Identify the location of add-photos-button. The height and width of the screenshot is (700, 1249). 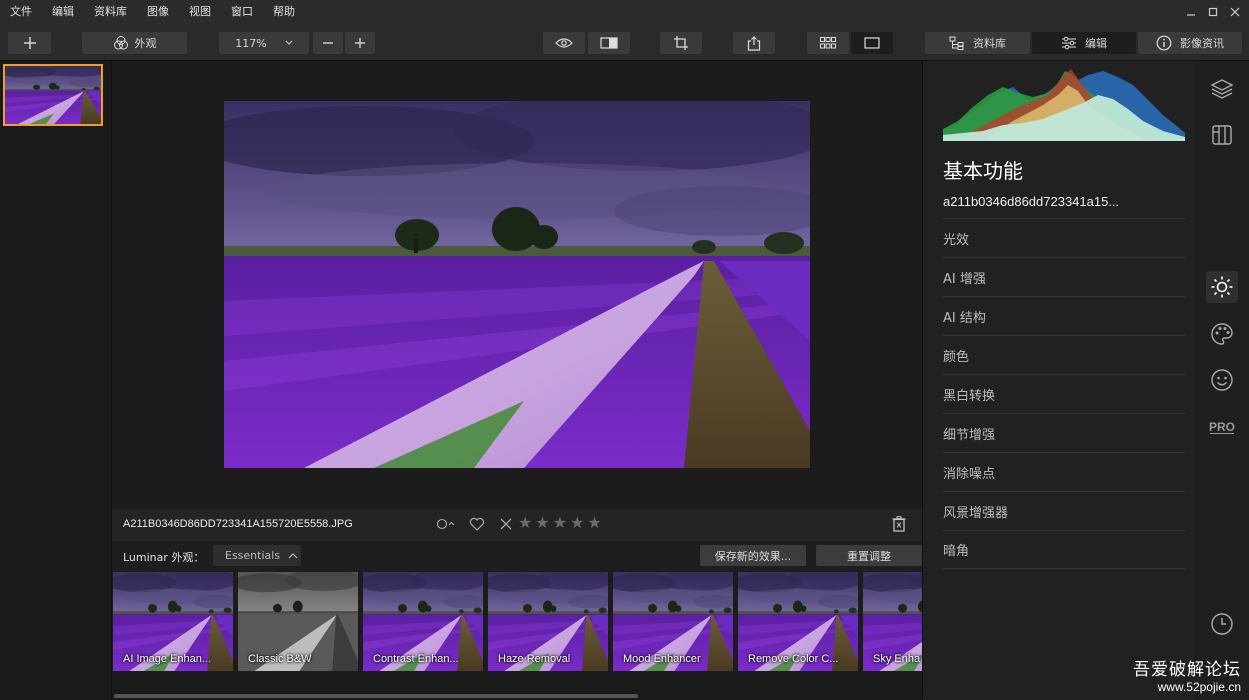
(29, 43).